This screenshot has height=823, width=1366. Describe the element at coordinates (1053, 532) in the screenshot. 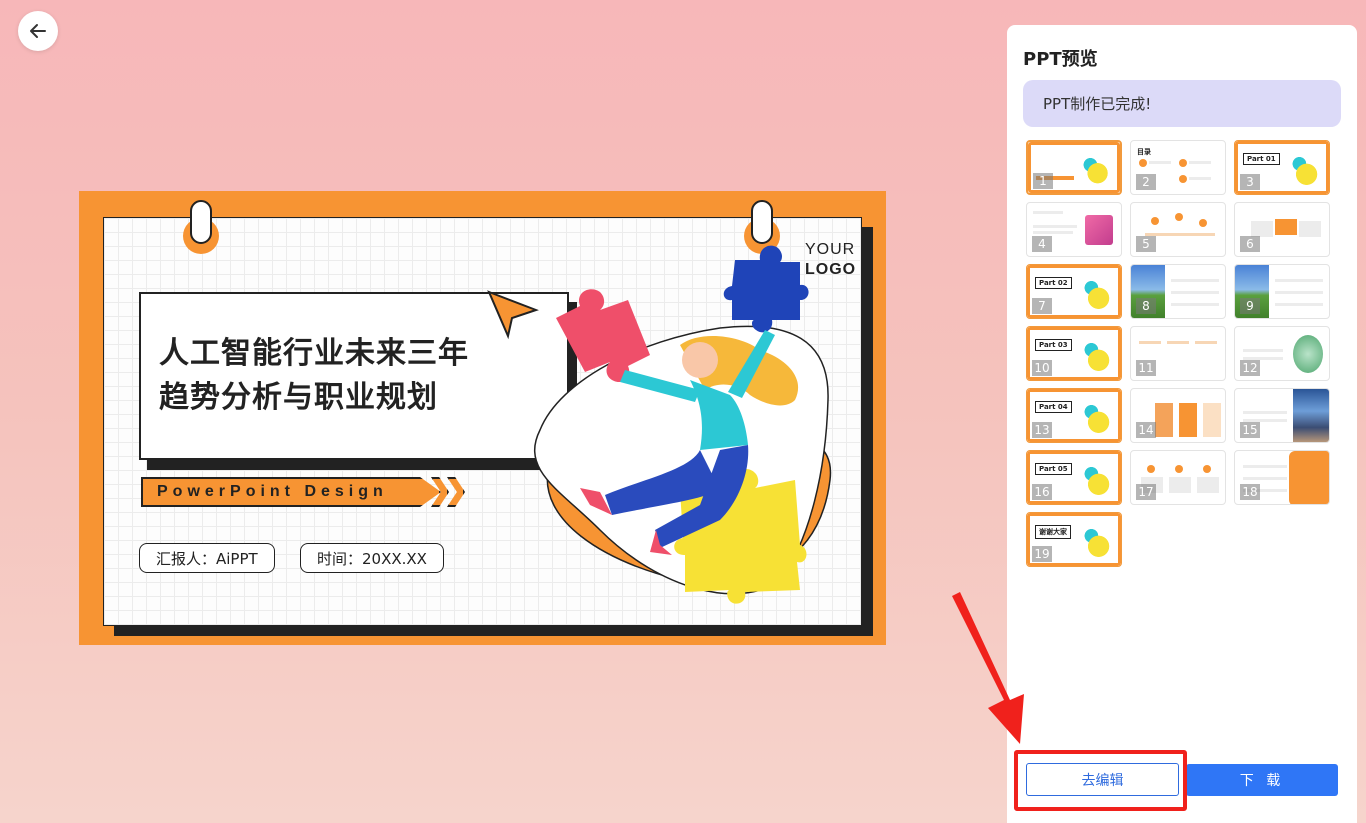

I see `thumbnail-title: 谢谢大家` at that location.